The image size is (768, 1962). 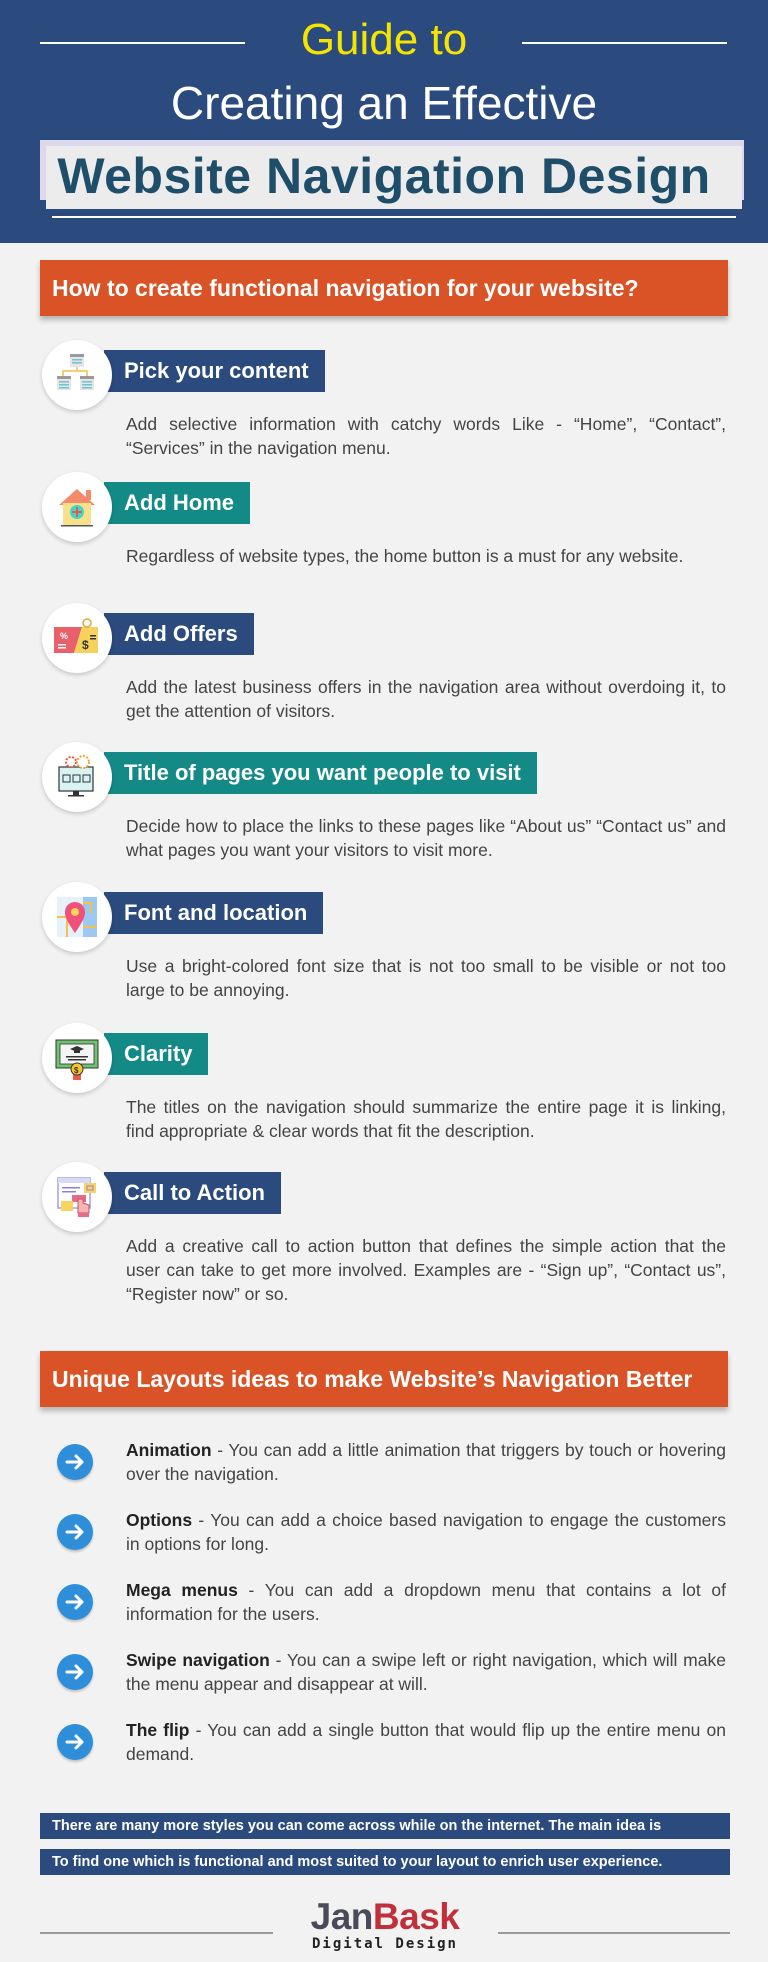 What do you see at coordinates (192, 1193) in the screenshot?
I see `step-title: Call to Action` at bounding box center [192, 1193].